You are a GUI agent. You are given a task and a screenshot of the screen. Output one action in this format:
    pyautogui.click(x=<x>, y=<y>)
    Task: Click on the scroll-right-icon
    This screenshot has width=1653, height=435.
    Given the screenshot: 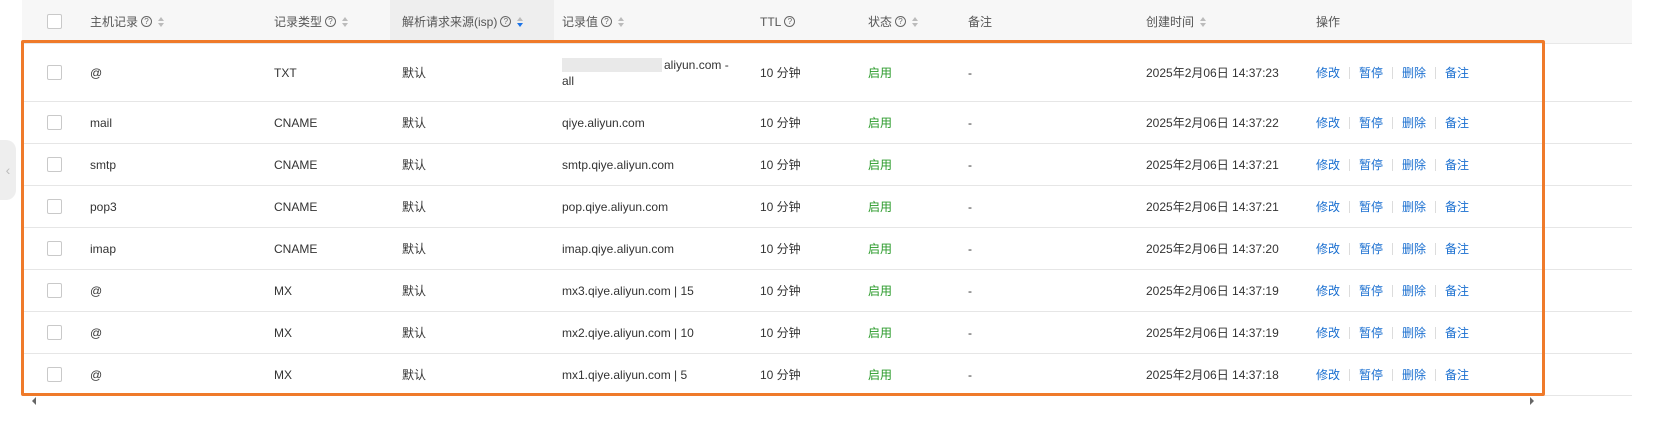 What is the action you would take?
    pyautogui.click(x=1532, y=401)
    